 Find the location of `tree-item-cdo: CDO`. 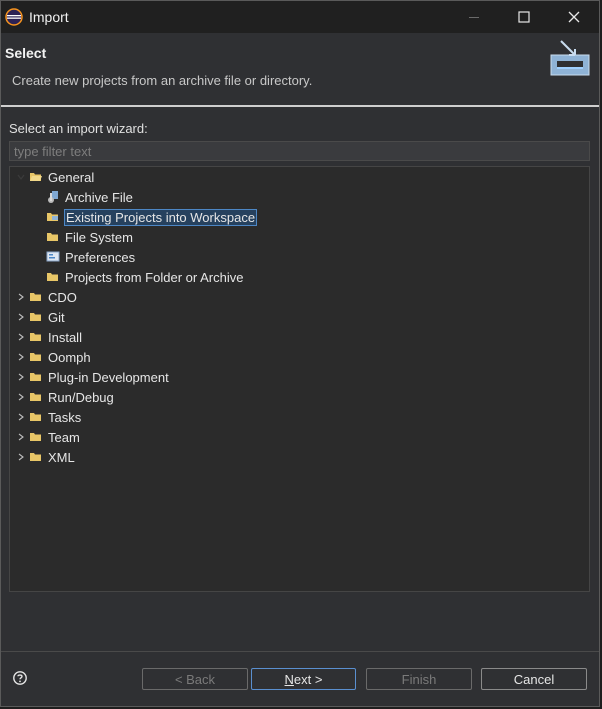

tree-item-cdo: CDO is located at coordinates (46, 297).